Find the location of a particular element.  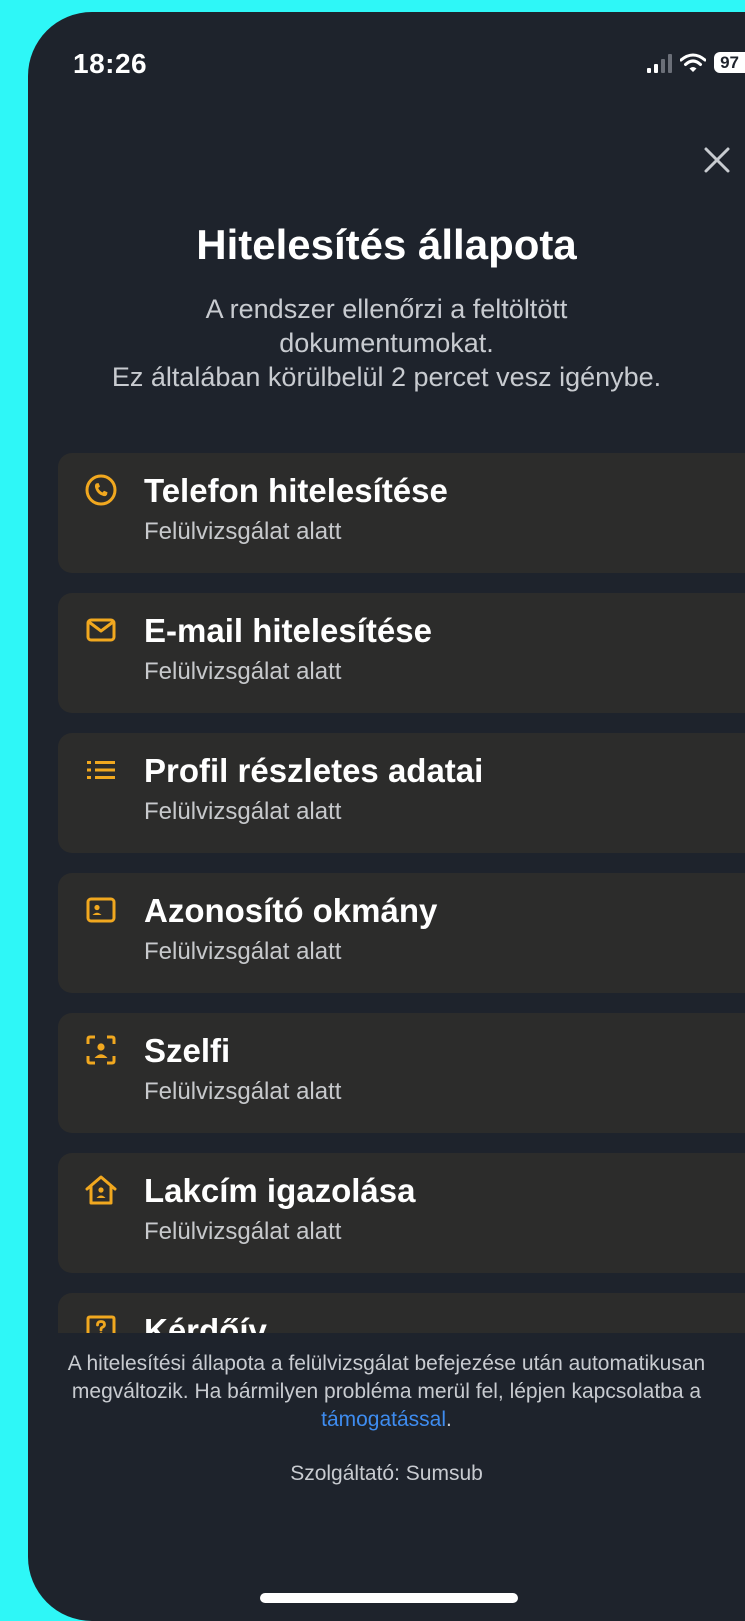

step-card-id-document: Azonosító okmány Felülvizsgálat alatt is located at coordinates (401, 933).